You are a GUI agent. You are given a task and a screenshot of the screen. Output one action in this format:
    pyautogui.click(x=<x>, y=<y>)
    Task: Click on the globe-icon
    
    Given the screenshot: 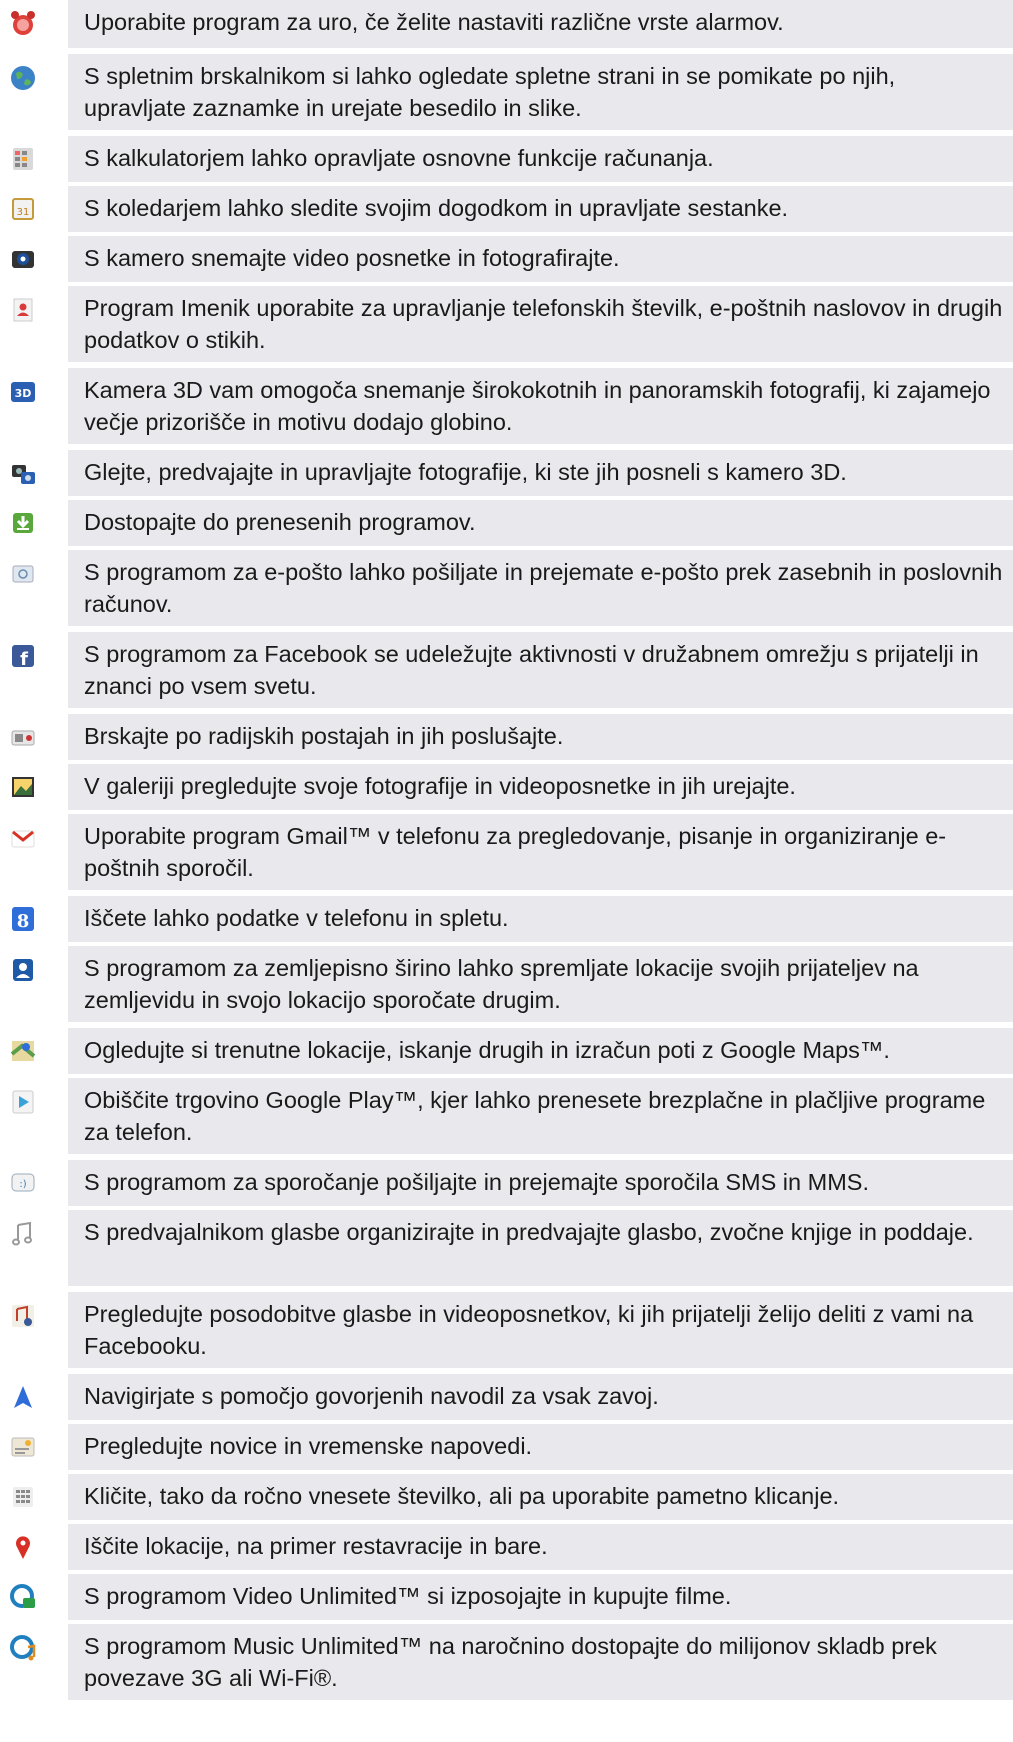 What is the action you would take?
    pyautogui.click(x=23, y=78)
    